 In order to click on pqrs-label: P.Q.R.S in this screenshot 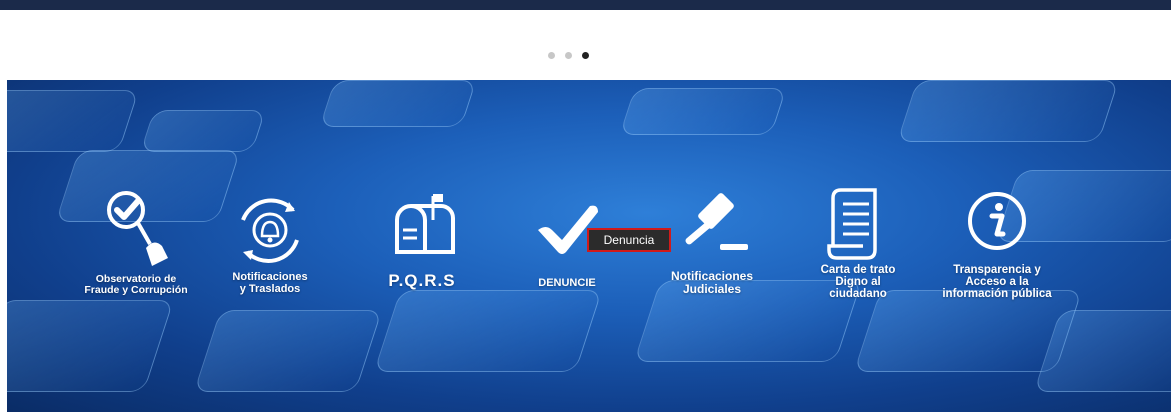, I will do `click(422, 280)`.